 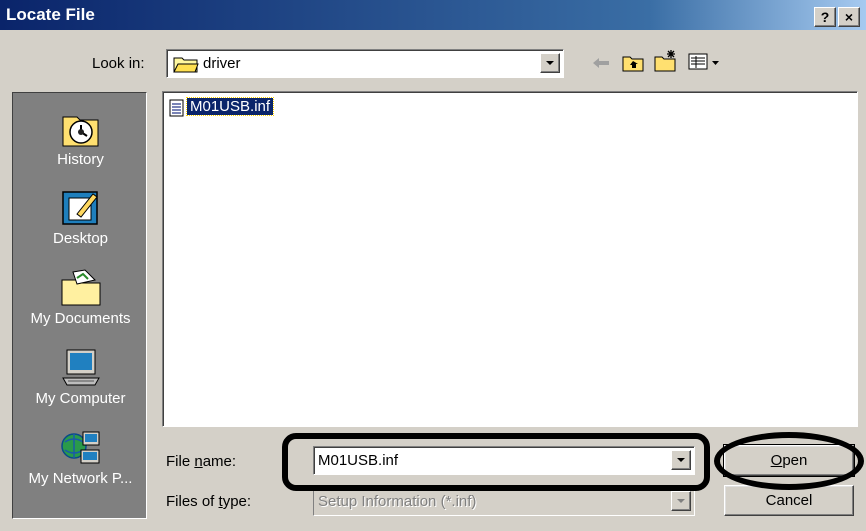 What do you see at coordinates (433, 15) in the screenshot?
I see `title-bar: Locate File ? ×` at bounding box center [433, 15].